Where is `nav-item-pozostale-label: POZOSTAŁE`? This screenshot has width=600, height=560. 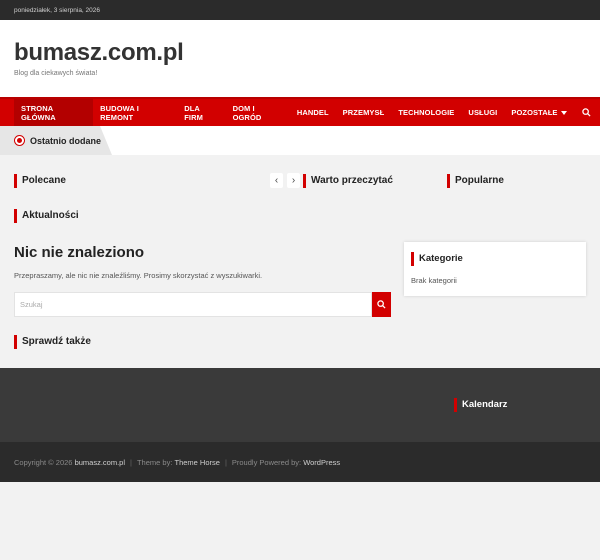 nav-item-pozostale-label: POZOSTAŁE is located at coordinates (534, 112).